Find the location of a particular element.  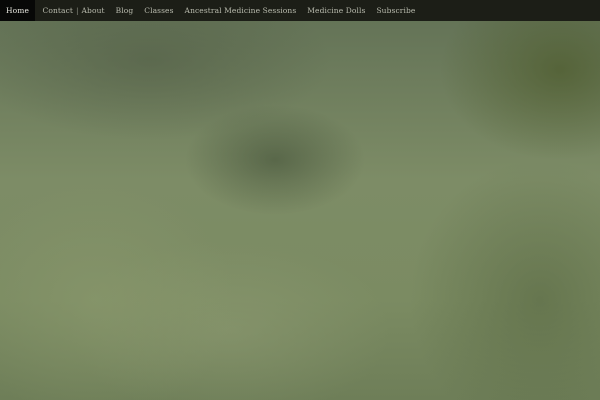

nav-item-blog: Blog is located at coordinates (124, 10).